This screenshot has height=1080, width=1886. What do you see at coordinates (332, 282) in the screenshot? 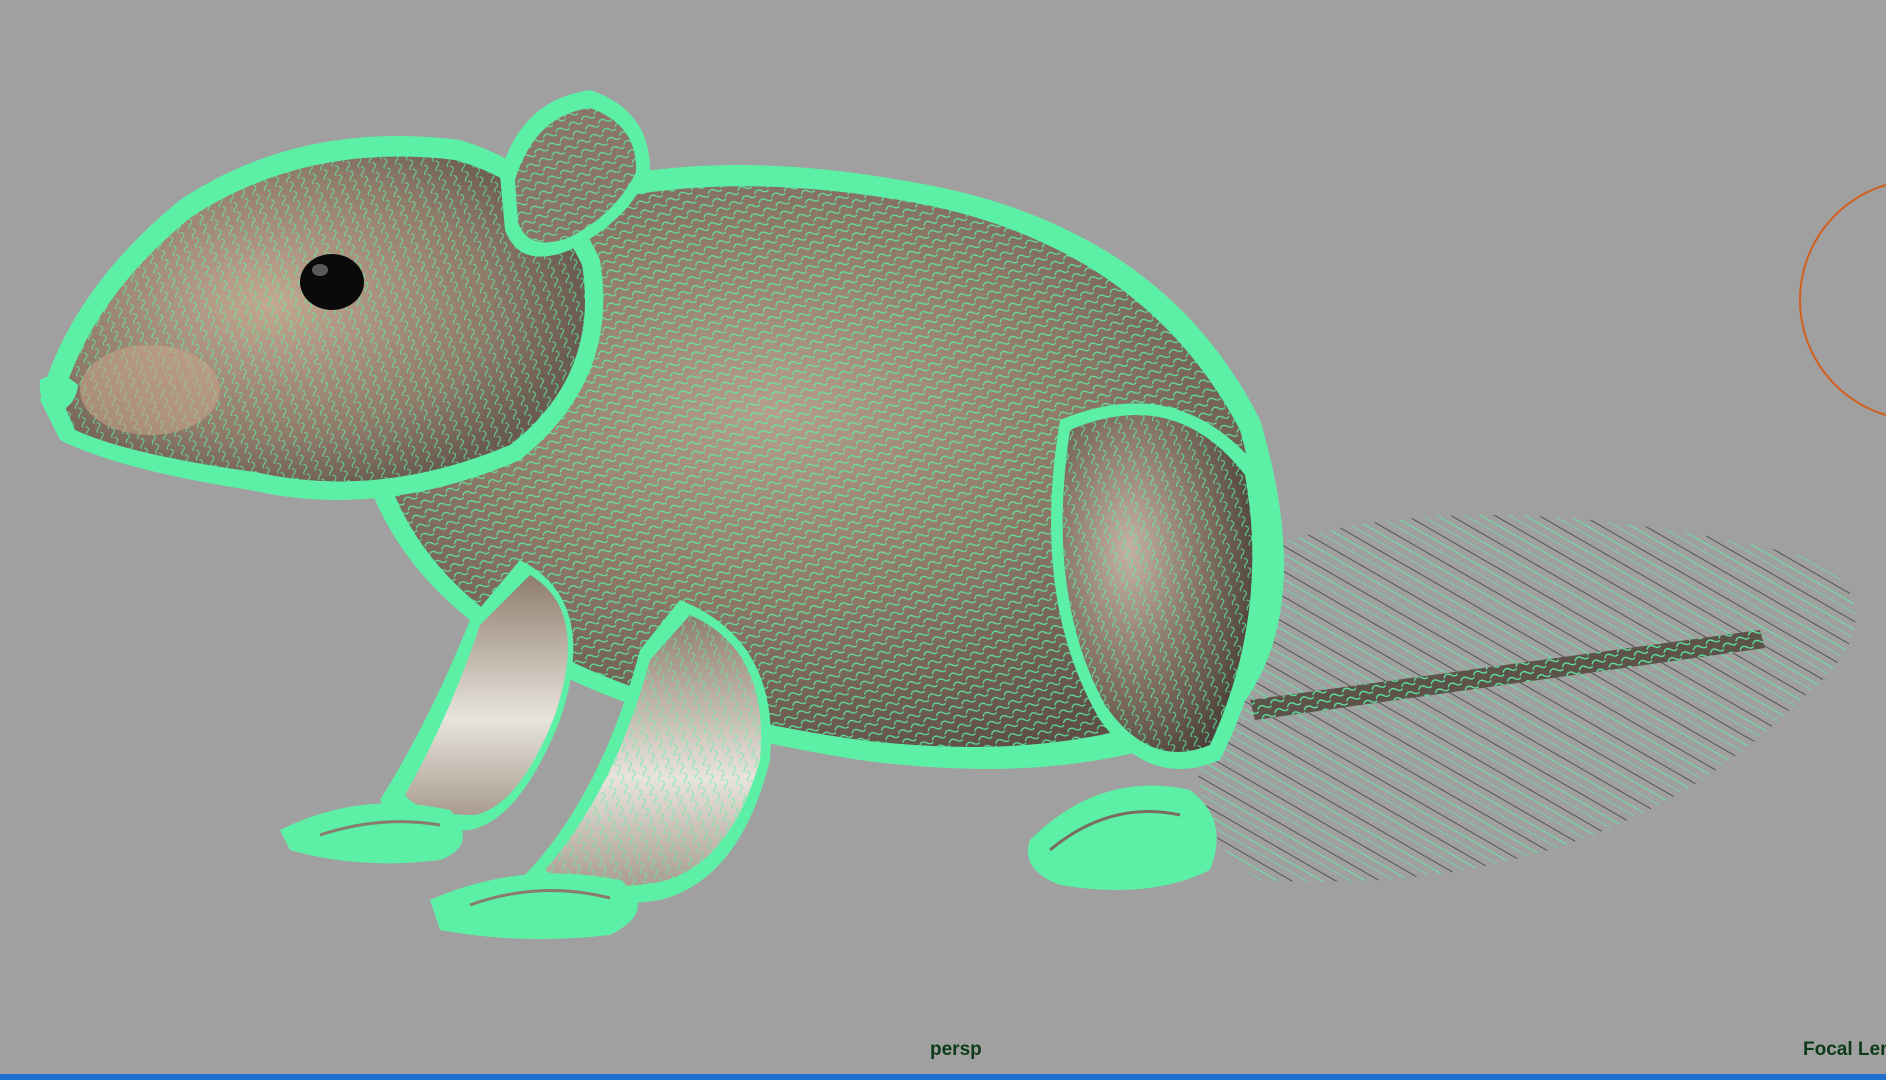
I see `eye` at bounding box center [332, 282].